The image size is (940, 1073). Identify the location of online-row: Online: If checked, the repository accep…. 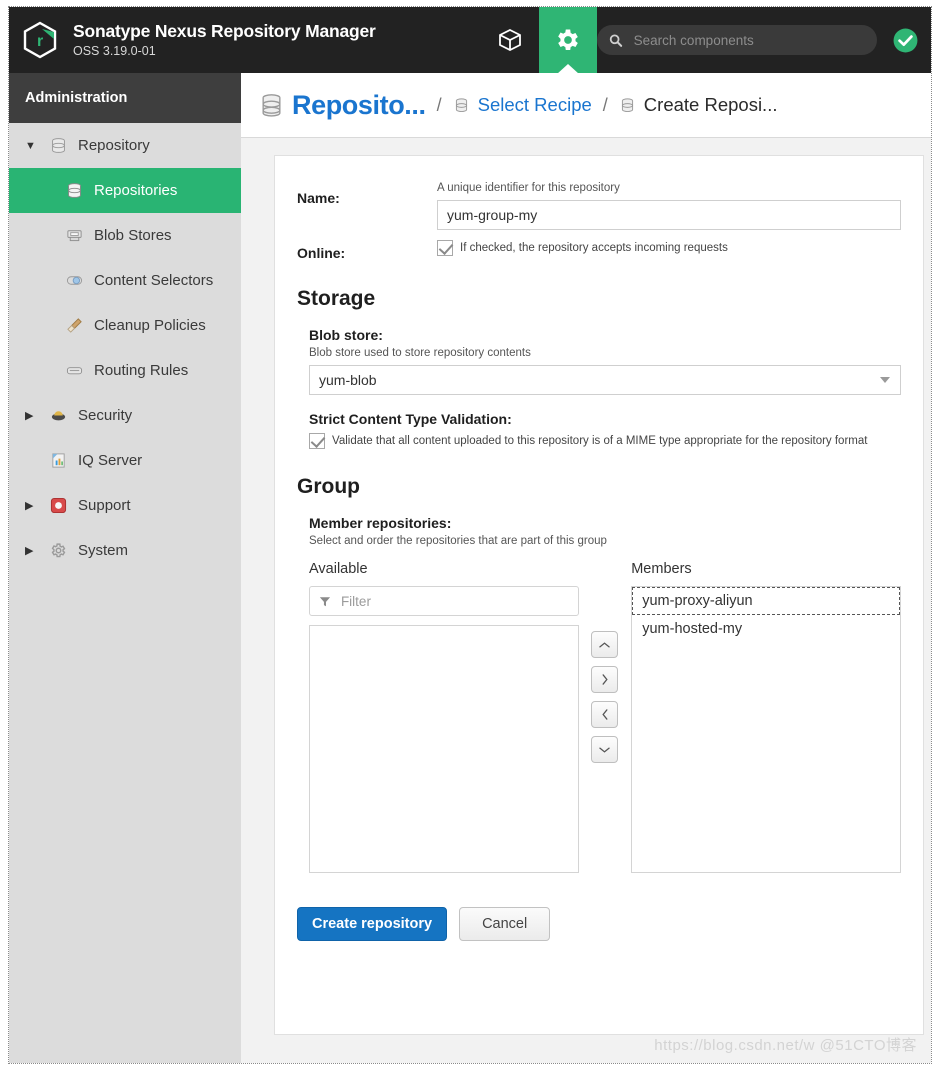
(599, 250).